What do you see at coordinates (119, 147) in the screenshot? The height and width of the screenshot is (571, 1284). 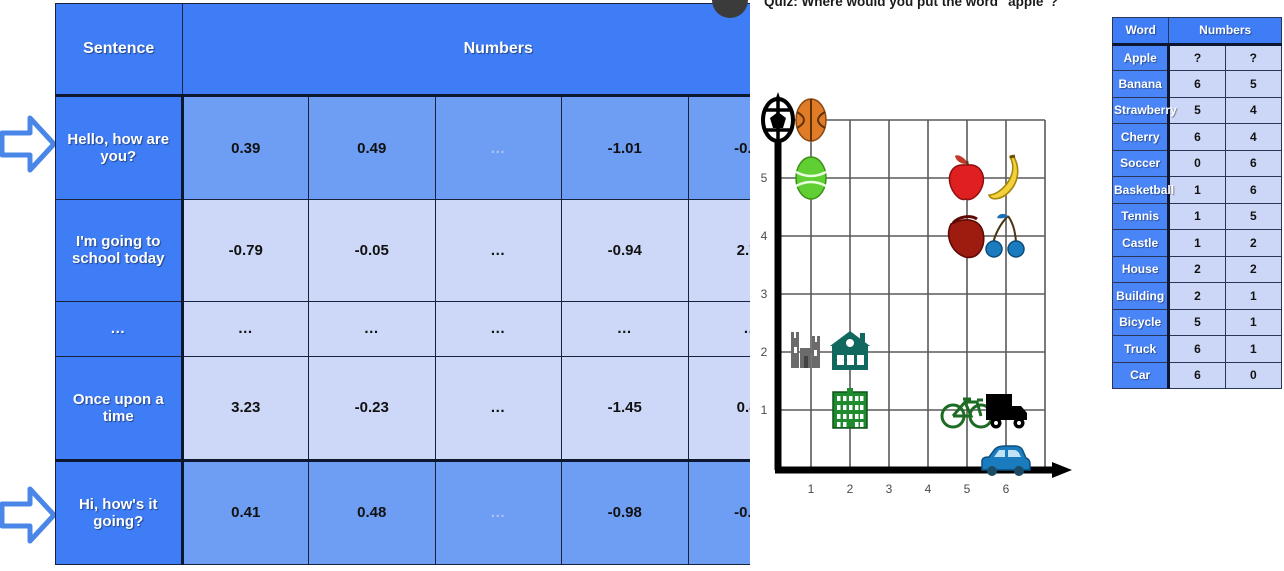 I see `sentence-cell: Hello, how are you?` at bounding box center [119, 147].